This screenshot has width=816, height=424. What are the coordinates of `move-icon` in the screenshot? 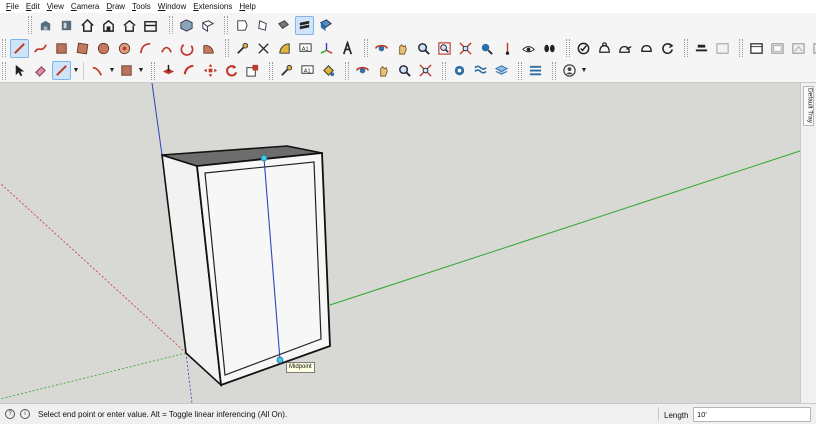 It's located at (210, 70).